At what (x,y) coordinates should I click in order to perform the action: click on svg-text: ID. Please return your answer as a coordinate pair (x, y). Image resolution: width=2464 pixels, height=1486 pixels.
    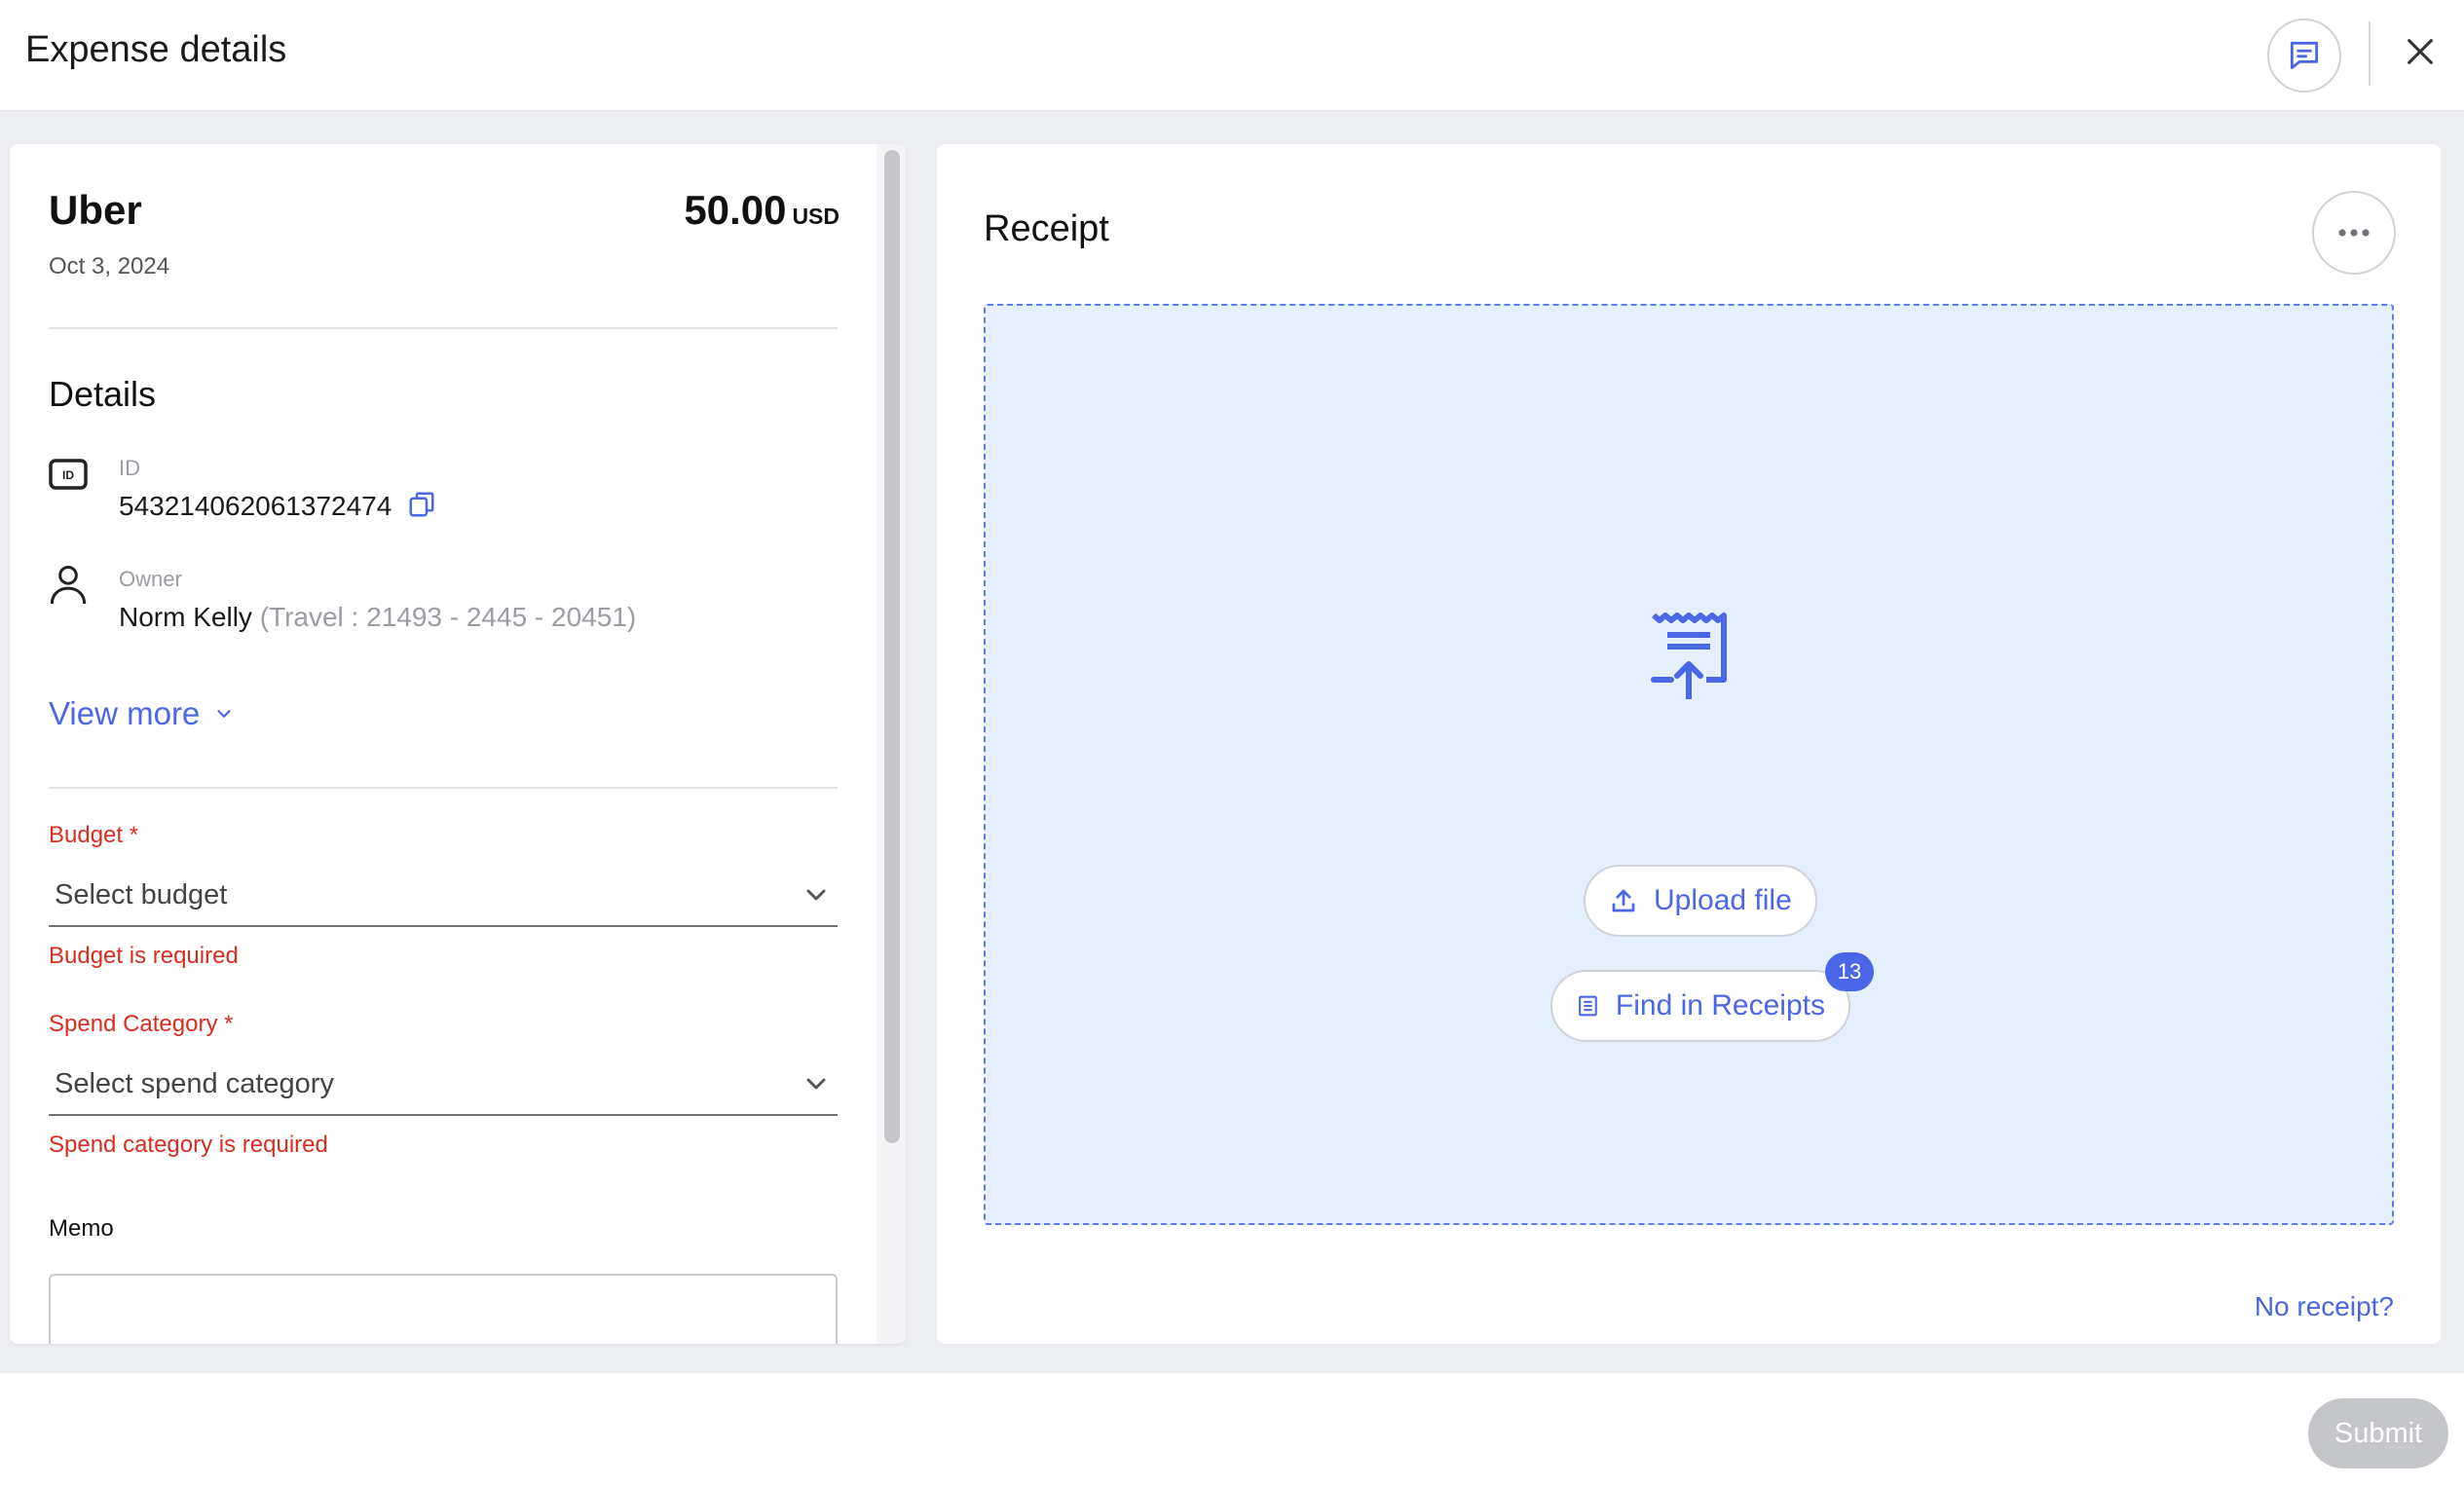
    Looking at the image, I should click on (68, 475).